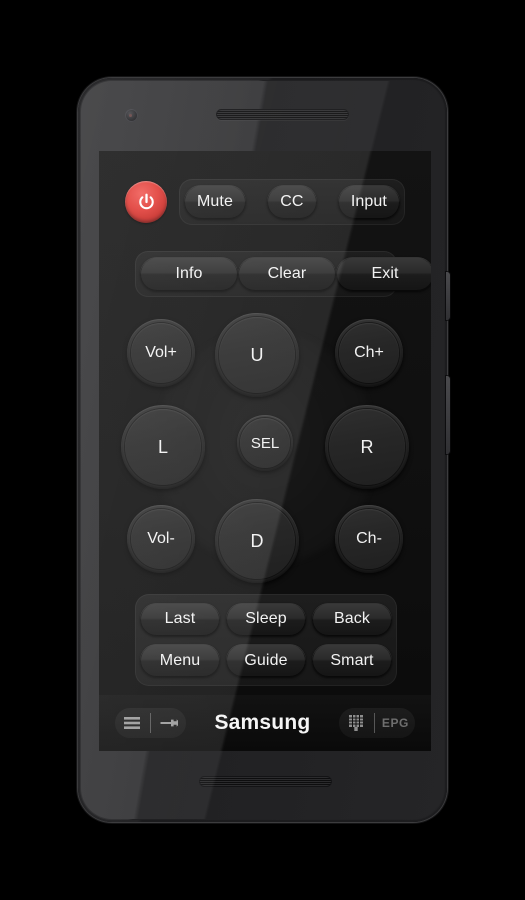 This screenshot has width=525, height=900. I want to click on clear-button: Clear, so click(287, 274).